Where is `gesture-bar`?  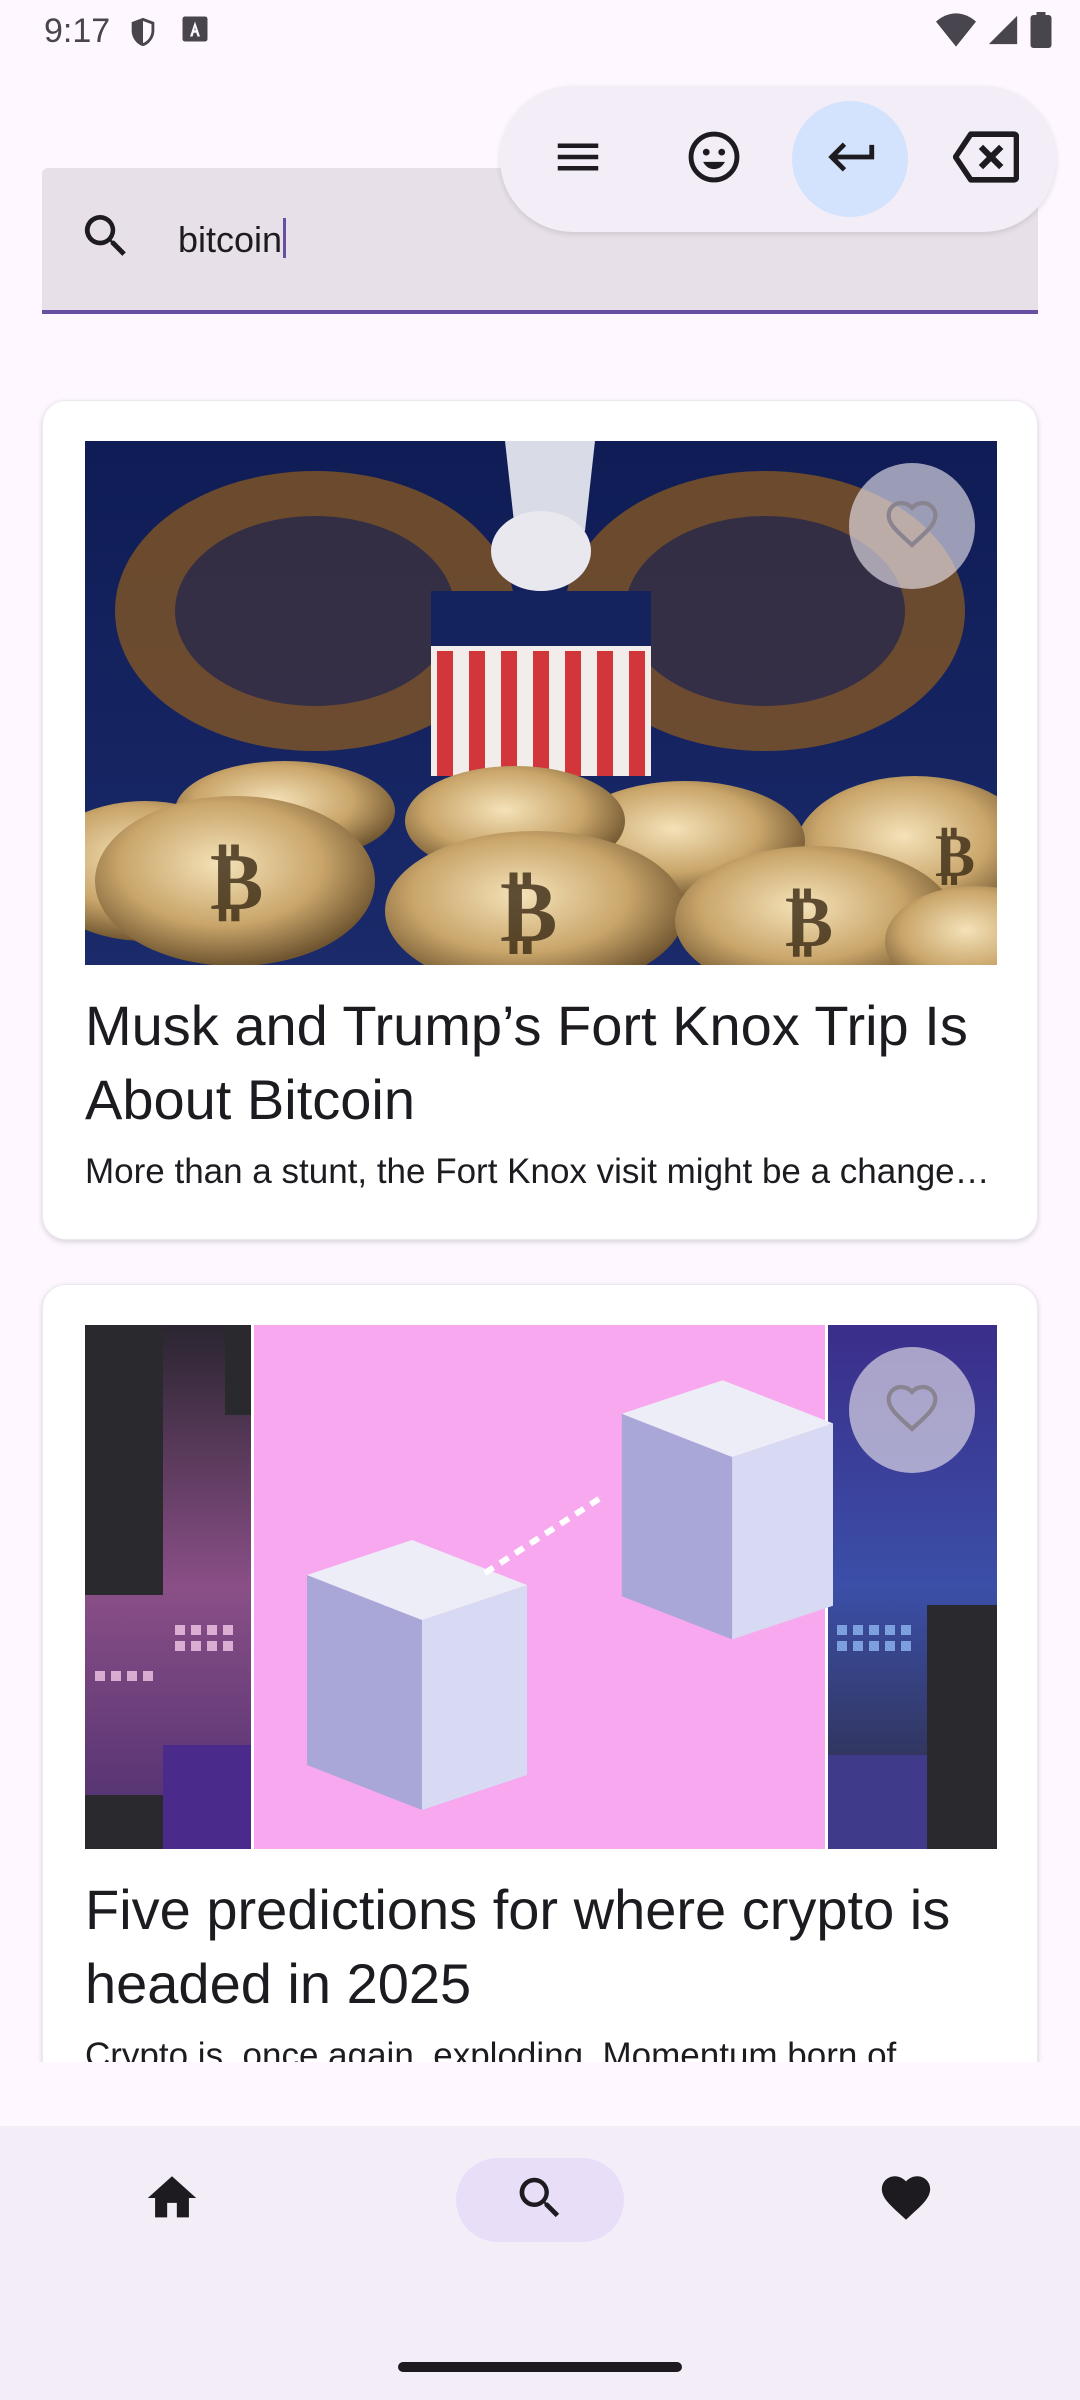
gesture-bar is located at coordinates (540, 2367).